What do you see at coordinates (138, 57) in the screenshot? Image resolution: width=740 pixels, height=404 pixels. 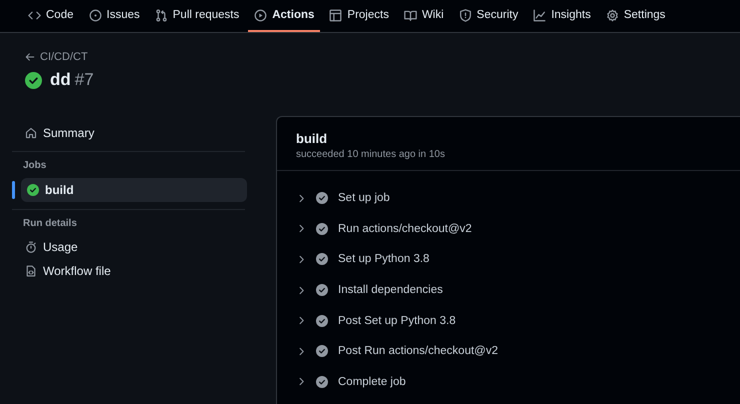 I see `back-link: CI/CD/CT` at bounding box center [138, 57].